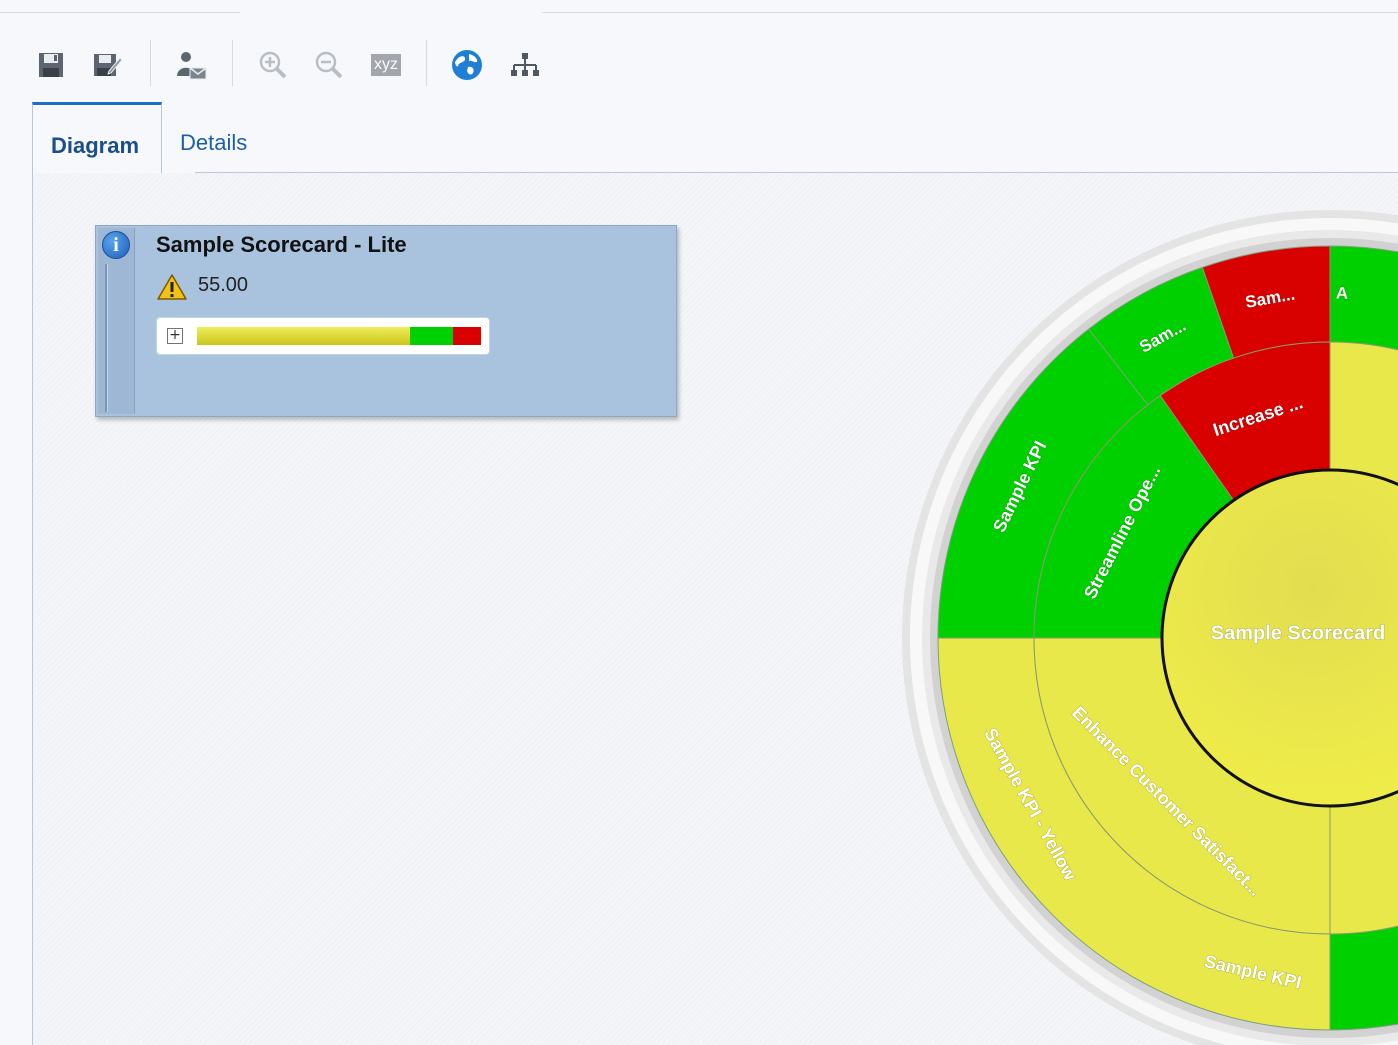 This screenshot has height=1045, width=1398. Describe the element at coordinates (1342, 292) in the screenshot. I see `sunburst-ring2-label: A` at that location.